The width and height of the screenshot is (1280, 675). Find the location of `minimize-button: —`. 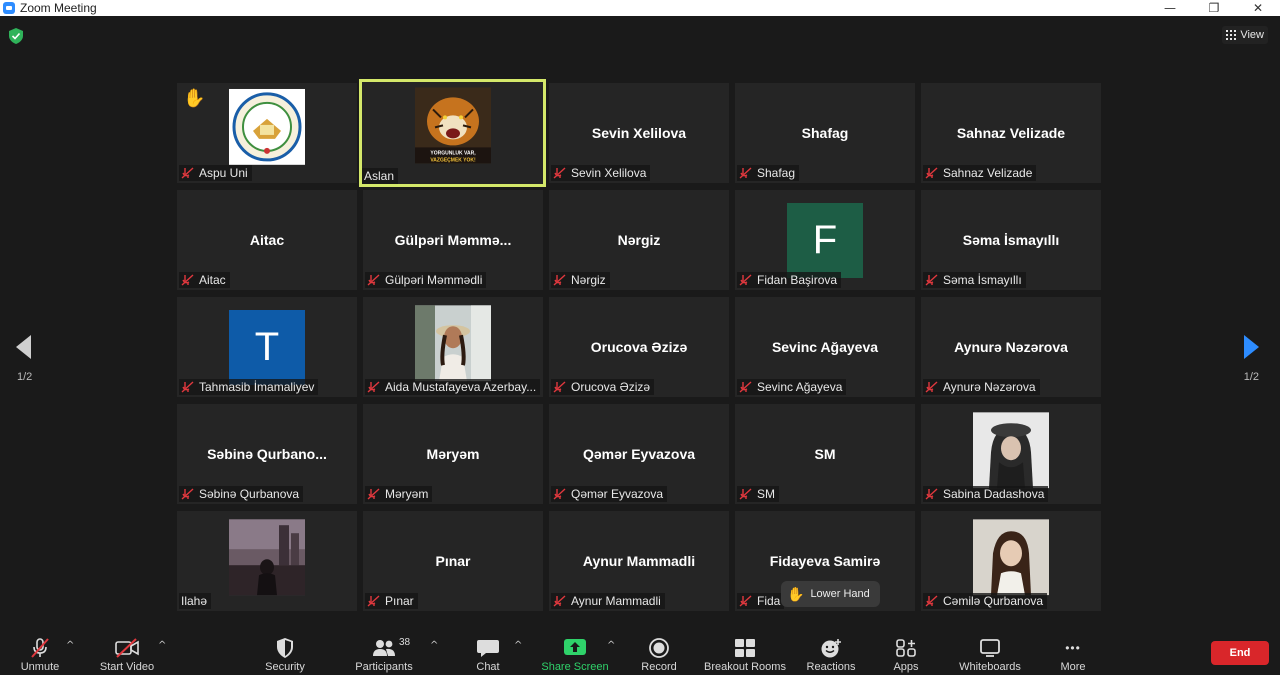

minimize-button: — is located at coordinates (1170, 8).